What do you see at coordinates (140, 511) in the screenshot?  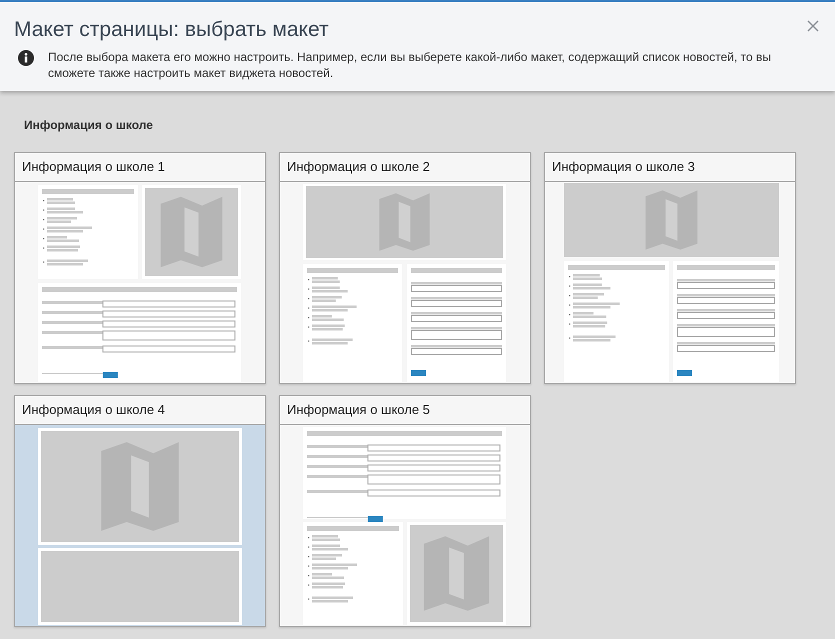 I see `layout-card: Информация о школе 4` at bounding box center [140, 511].